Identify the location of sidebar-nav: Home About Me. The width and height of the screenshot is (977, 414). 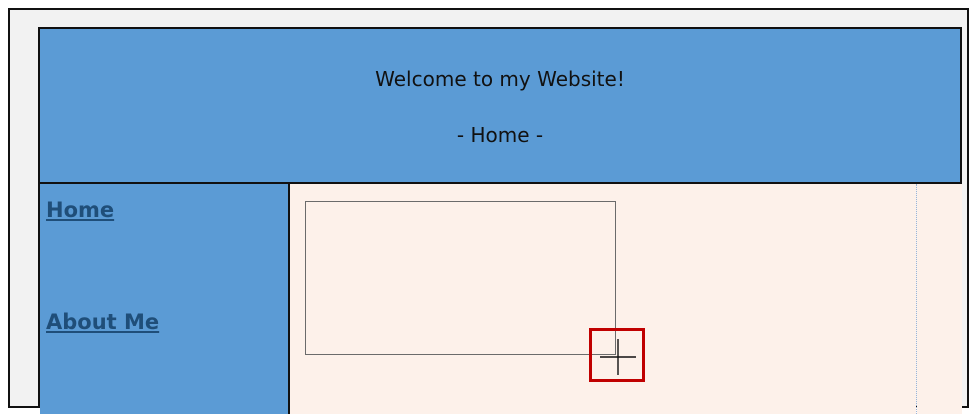
(165, 299).